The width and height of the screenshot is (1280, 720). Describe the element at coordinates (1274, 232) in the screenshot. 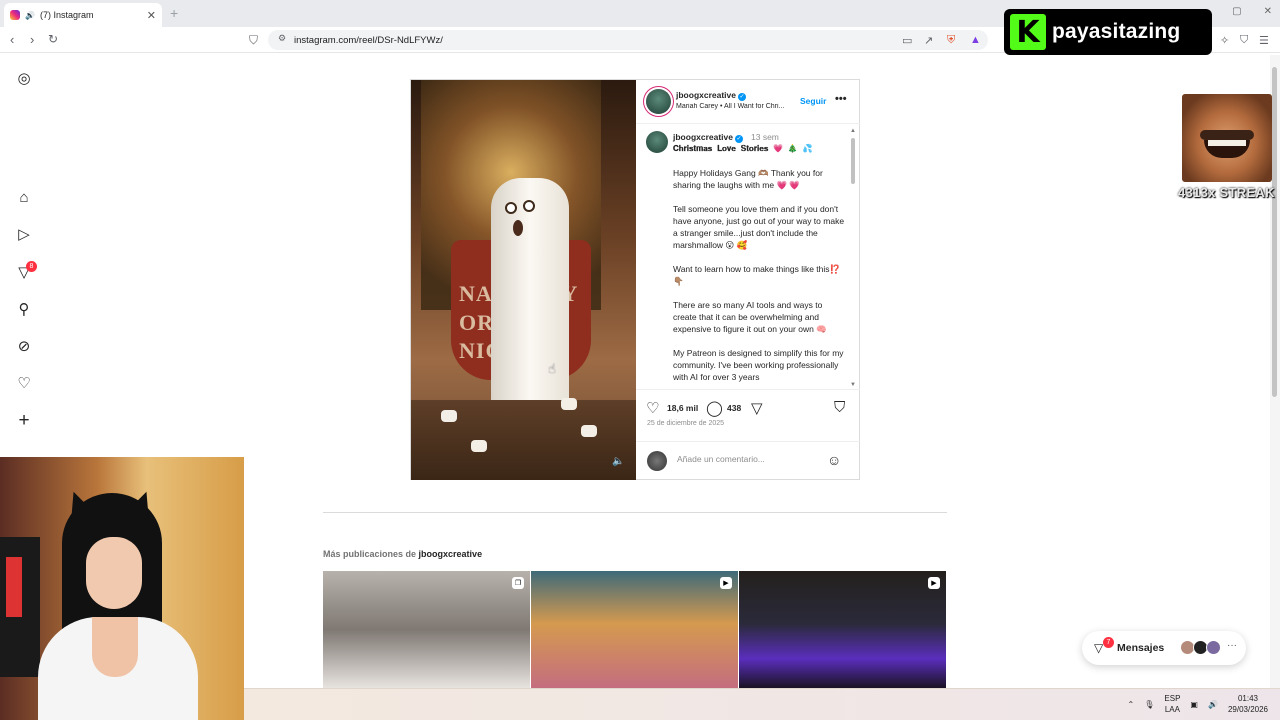

I see `page-scrollbar-thumb` at that location.